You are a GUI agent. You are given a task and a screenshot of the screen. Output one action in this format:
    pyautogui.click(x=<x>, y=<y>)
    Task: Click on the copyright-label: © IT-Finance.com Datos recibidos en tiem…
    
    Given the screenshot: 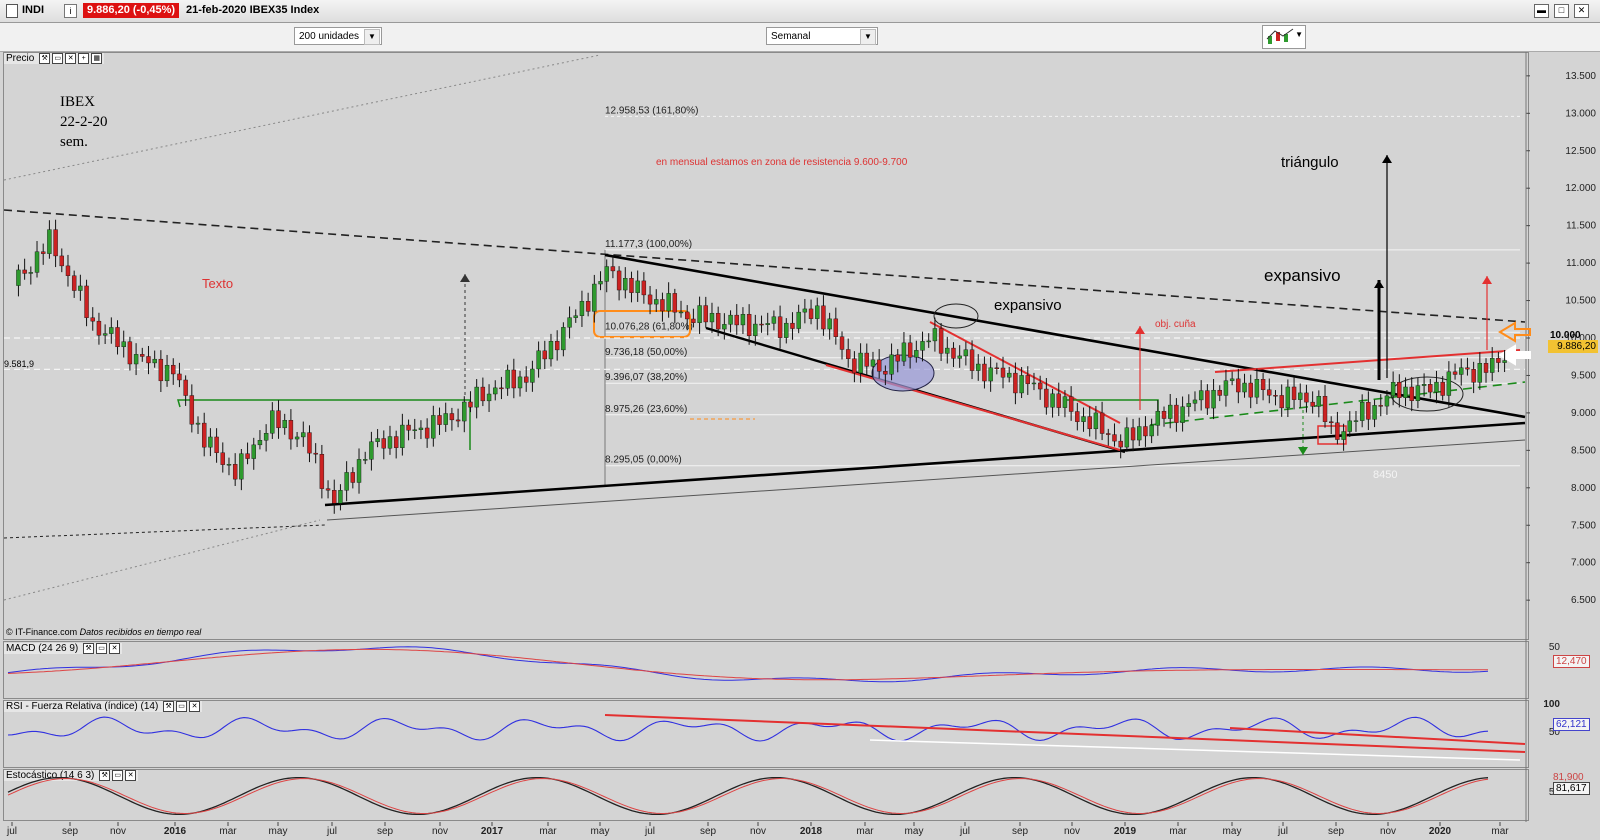 What is the action you would take?
    pyautogui.click(x=103, y=632)
    